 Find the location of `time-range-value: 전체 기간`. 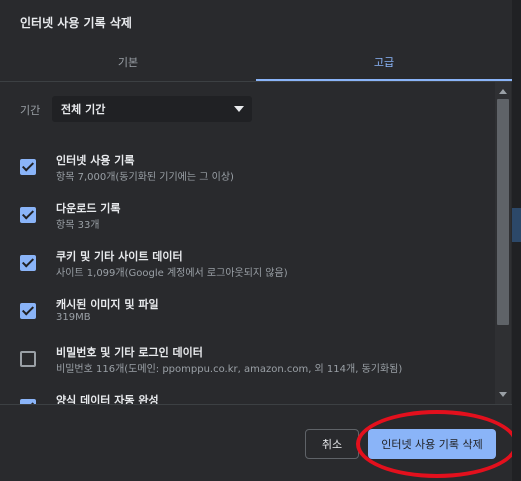

time-range-value: 전체 기간 is located at coordinates (83, 109).